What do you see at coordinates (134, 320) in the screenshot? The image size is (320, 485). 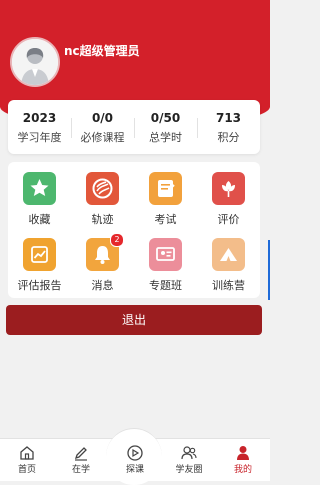 I see `logout-button: 退出` at bounding box center [134, 320].